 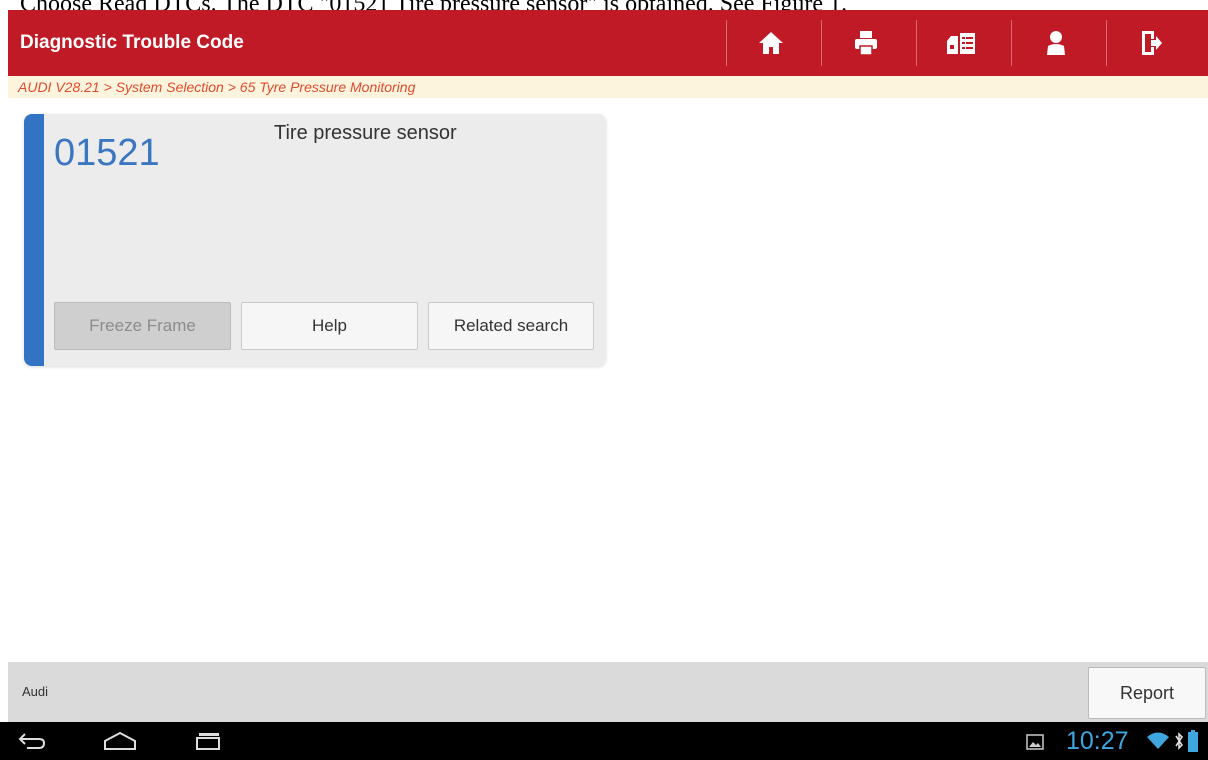 I want to click on report-button: Report, so click(x=1147, y=693).